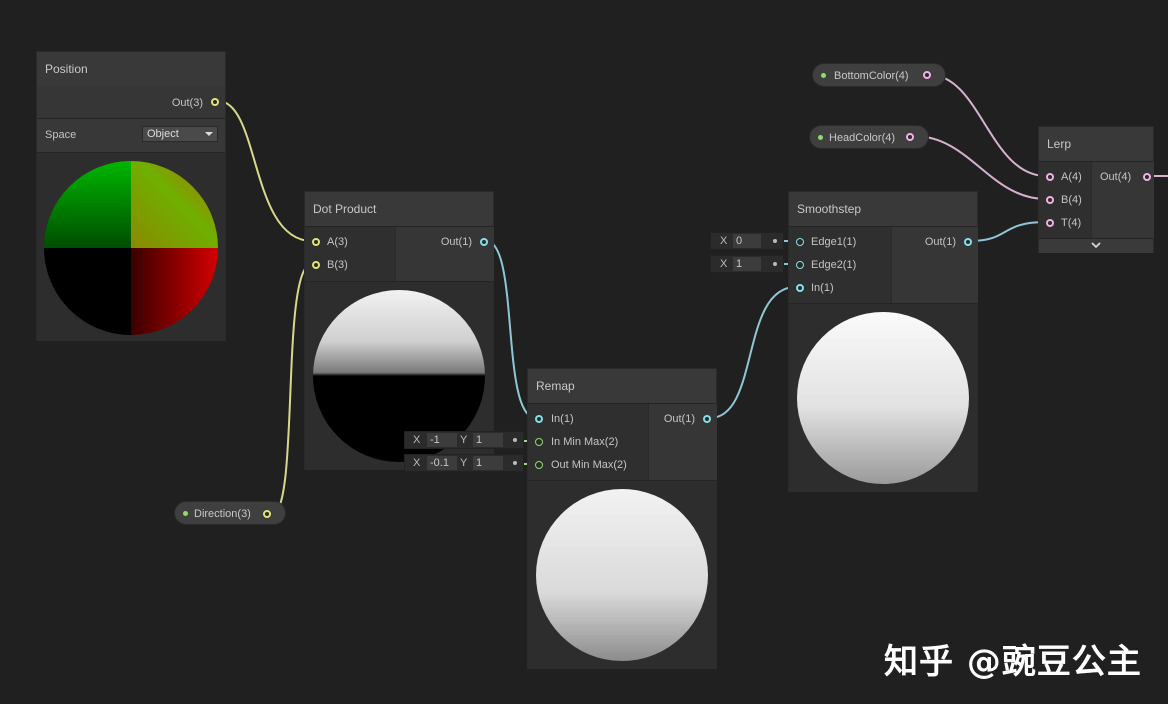 The width and height of the screenshot is (1168, 704). What do you see at coordinates (1050, 223) in the screenshot?
I see `lerp-t-port` at bounding box center [1050, 223].